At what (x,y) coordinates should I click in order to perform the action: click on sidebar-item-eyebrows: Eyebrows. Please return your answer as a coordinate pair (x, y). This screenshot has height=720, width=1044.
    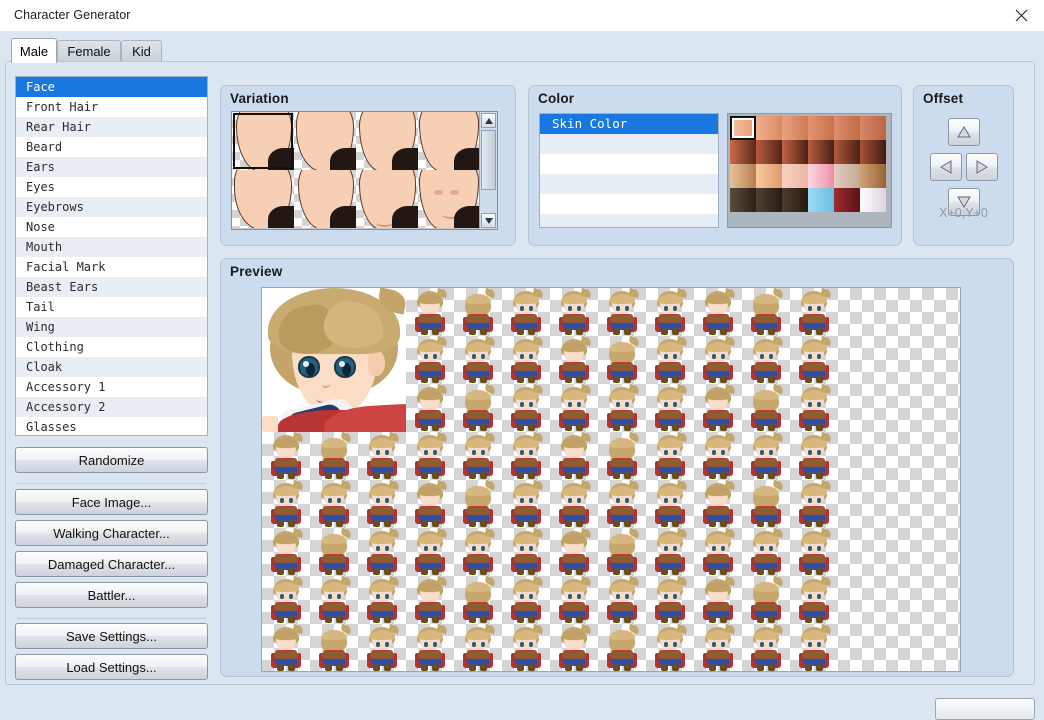
    Looking at the image, I should click on (111, 207).